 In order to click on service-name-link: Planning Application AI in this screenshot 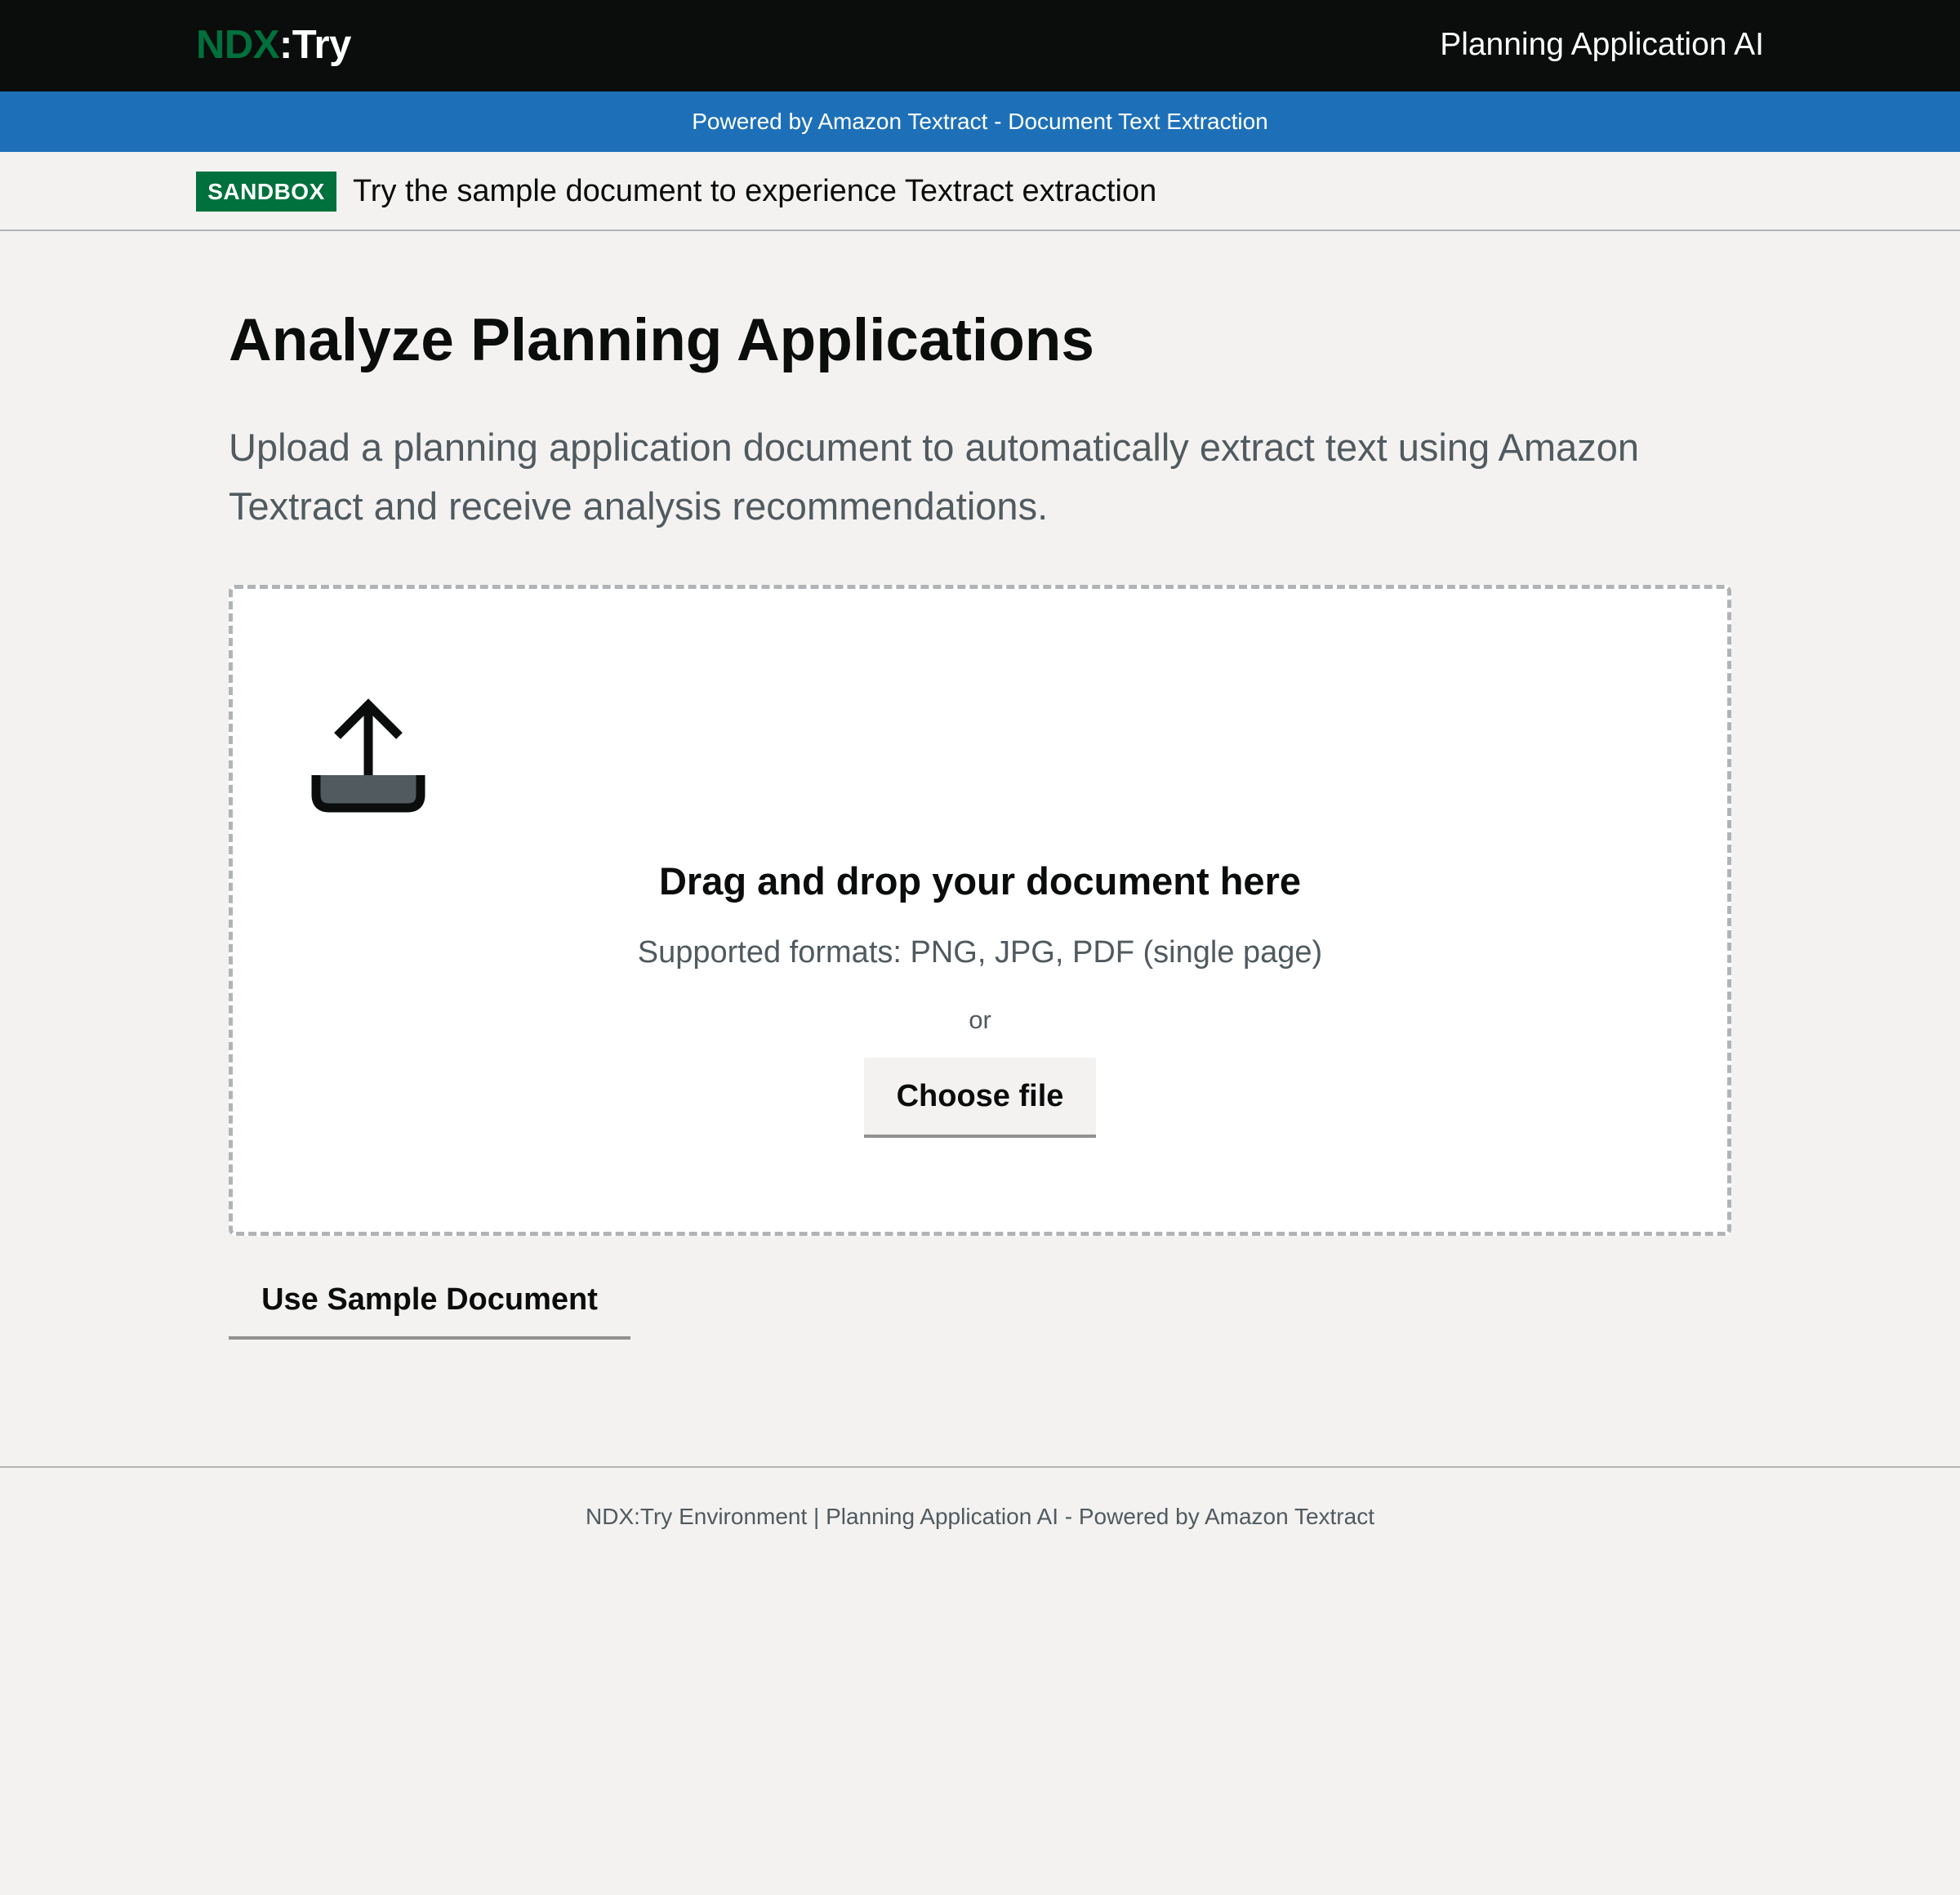, I will do `click(1602, 45)`.